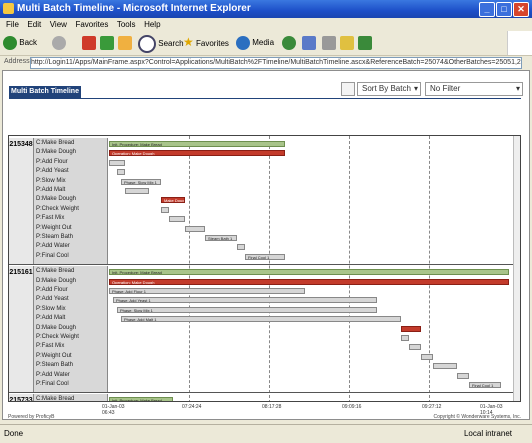 The height and width of the screenshot is (443, 532). I want to click on step-label: P:Weight Out, so click(54, 355).